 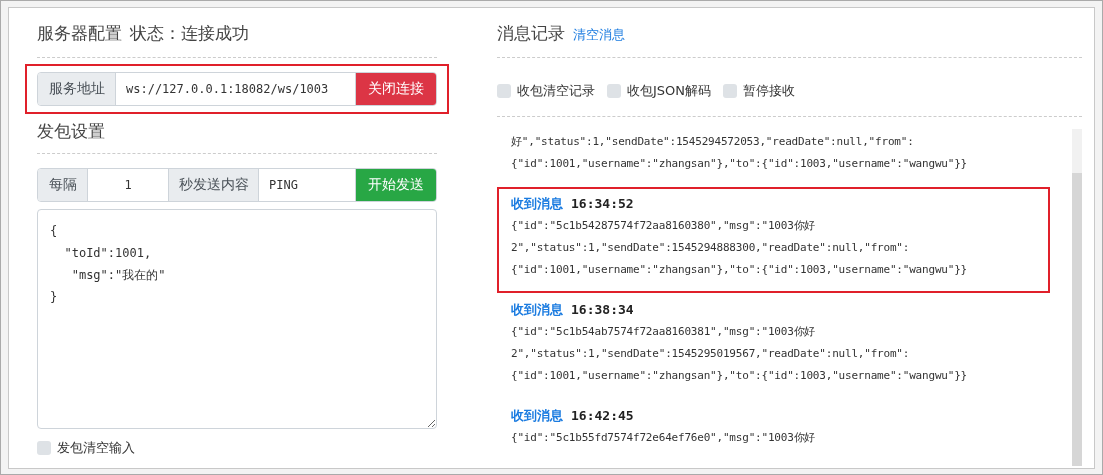 What do you see at coordinates (711, 354) in the screenshot?
I see `message-text: 2","status":1,"sendDate":1545295019567,"readDate":null,"from":` at bounding box center [711, 354].